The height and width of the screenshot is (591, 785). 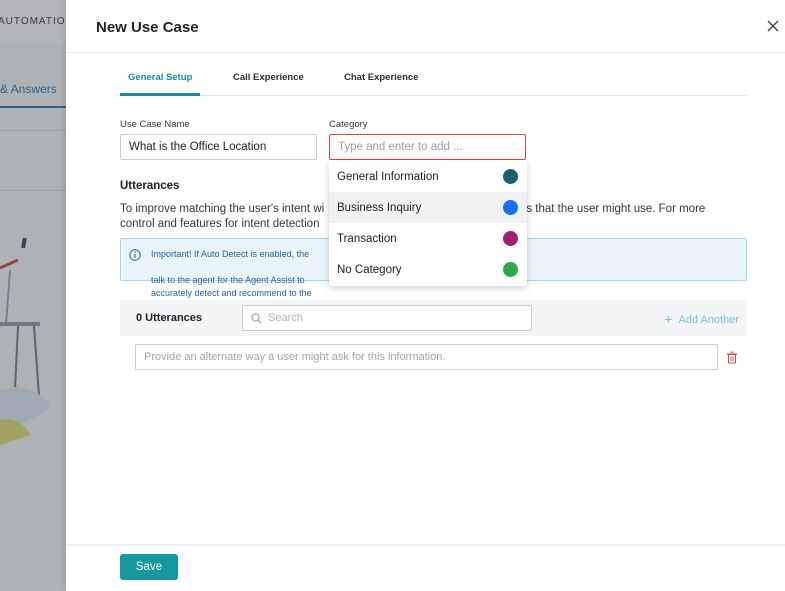 I want to click on trash-icon, so click(x=732, y=357).